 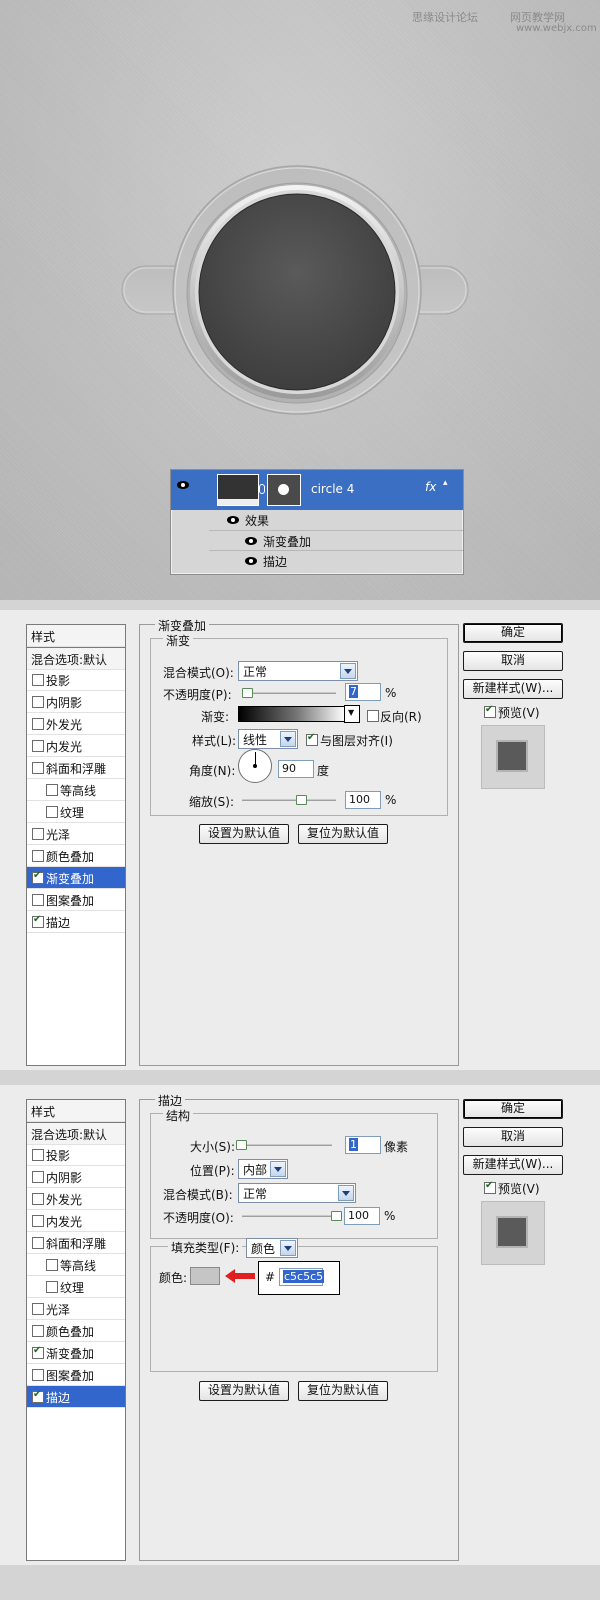 What do you see at coordinates (363, 1145) in the screenshot?
I see `size-input: 1` at bounding box center [363, 1145].